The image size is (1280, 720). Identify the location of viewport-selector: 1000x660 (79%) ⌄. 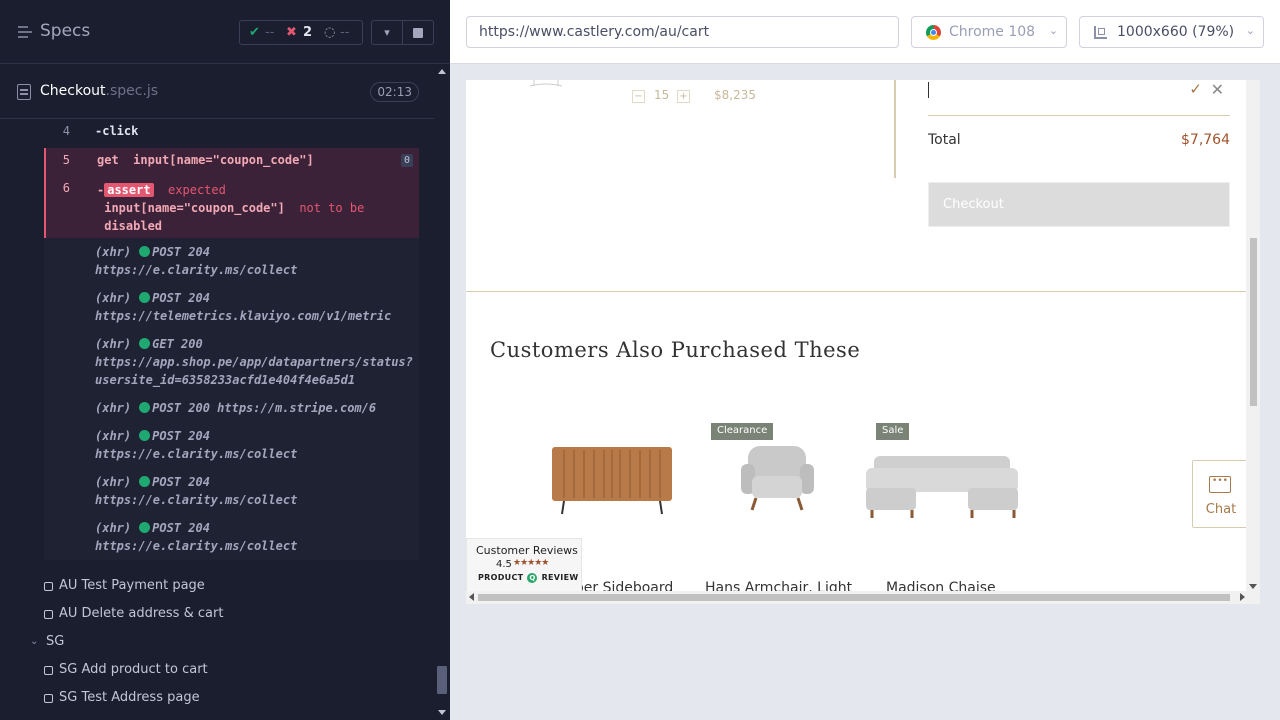
(1171, 32).